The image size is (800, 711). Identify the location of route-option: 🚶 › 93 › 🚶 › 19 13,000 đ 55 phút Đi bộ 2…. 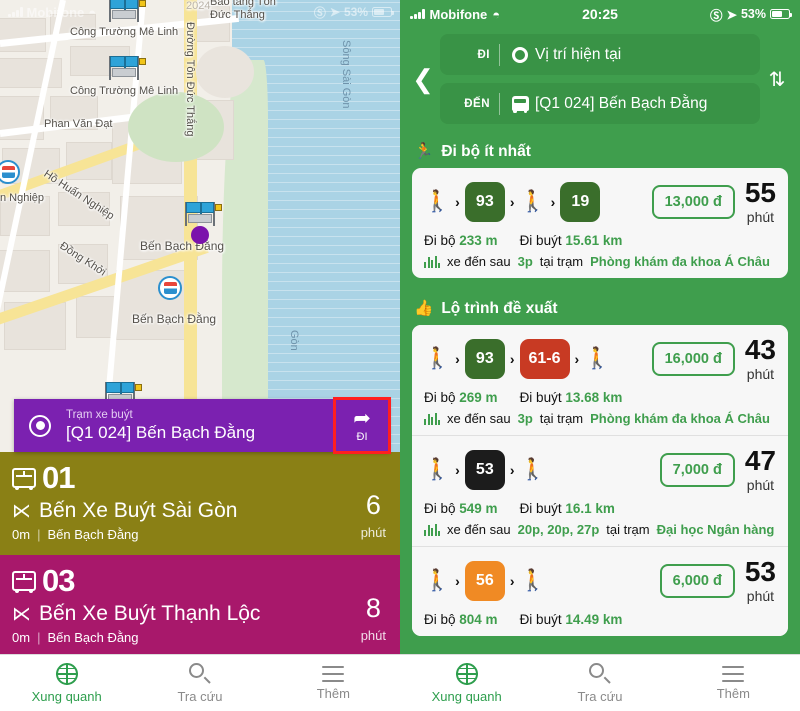
(600, 223).